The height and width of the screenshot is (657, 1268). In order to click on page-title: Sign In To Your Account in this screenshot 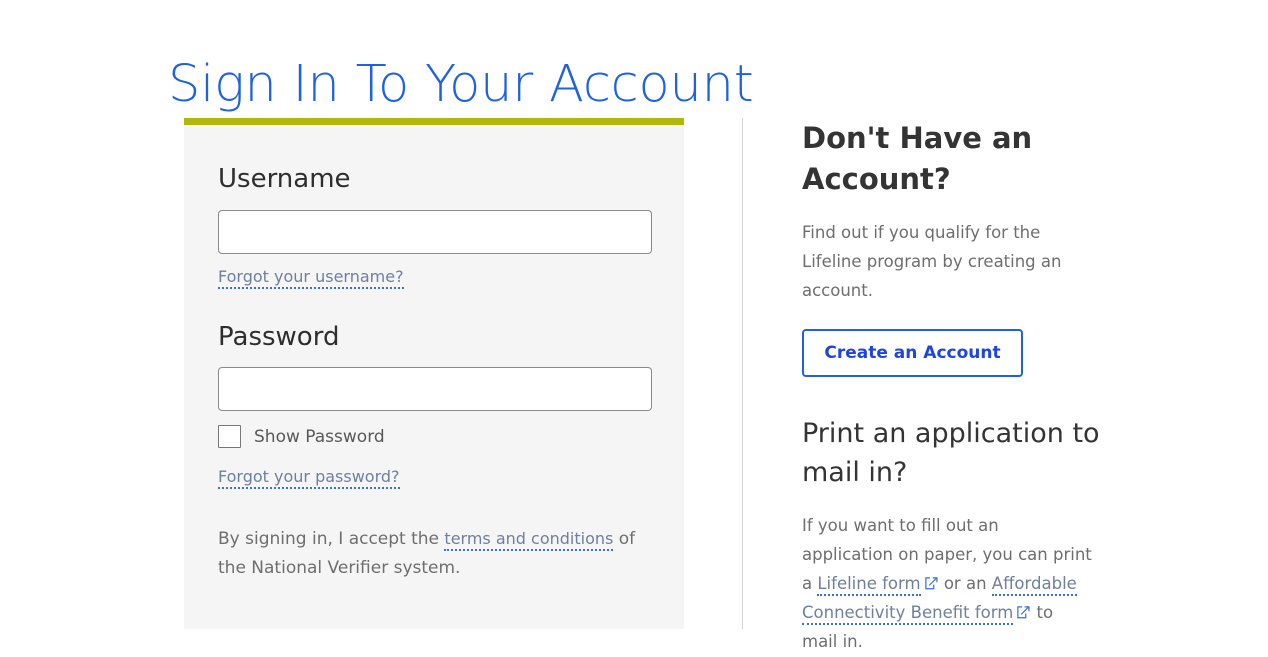, I will do `click(461, 85)`.